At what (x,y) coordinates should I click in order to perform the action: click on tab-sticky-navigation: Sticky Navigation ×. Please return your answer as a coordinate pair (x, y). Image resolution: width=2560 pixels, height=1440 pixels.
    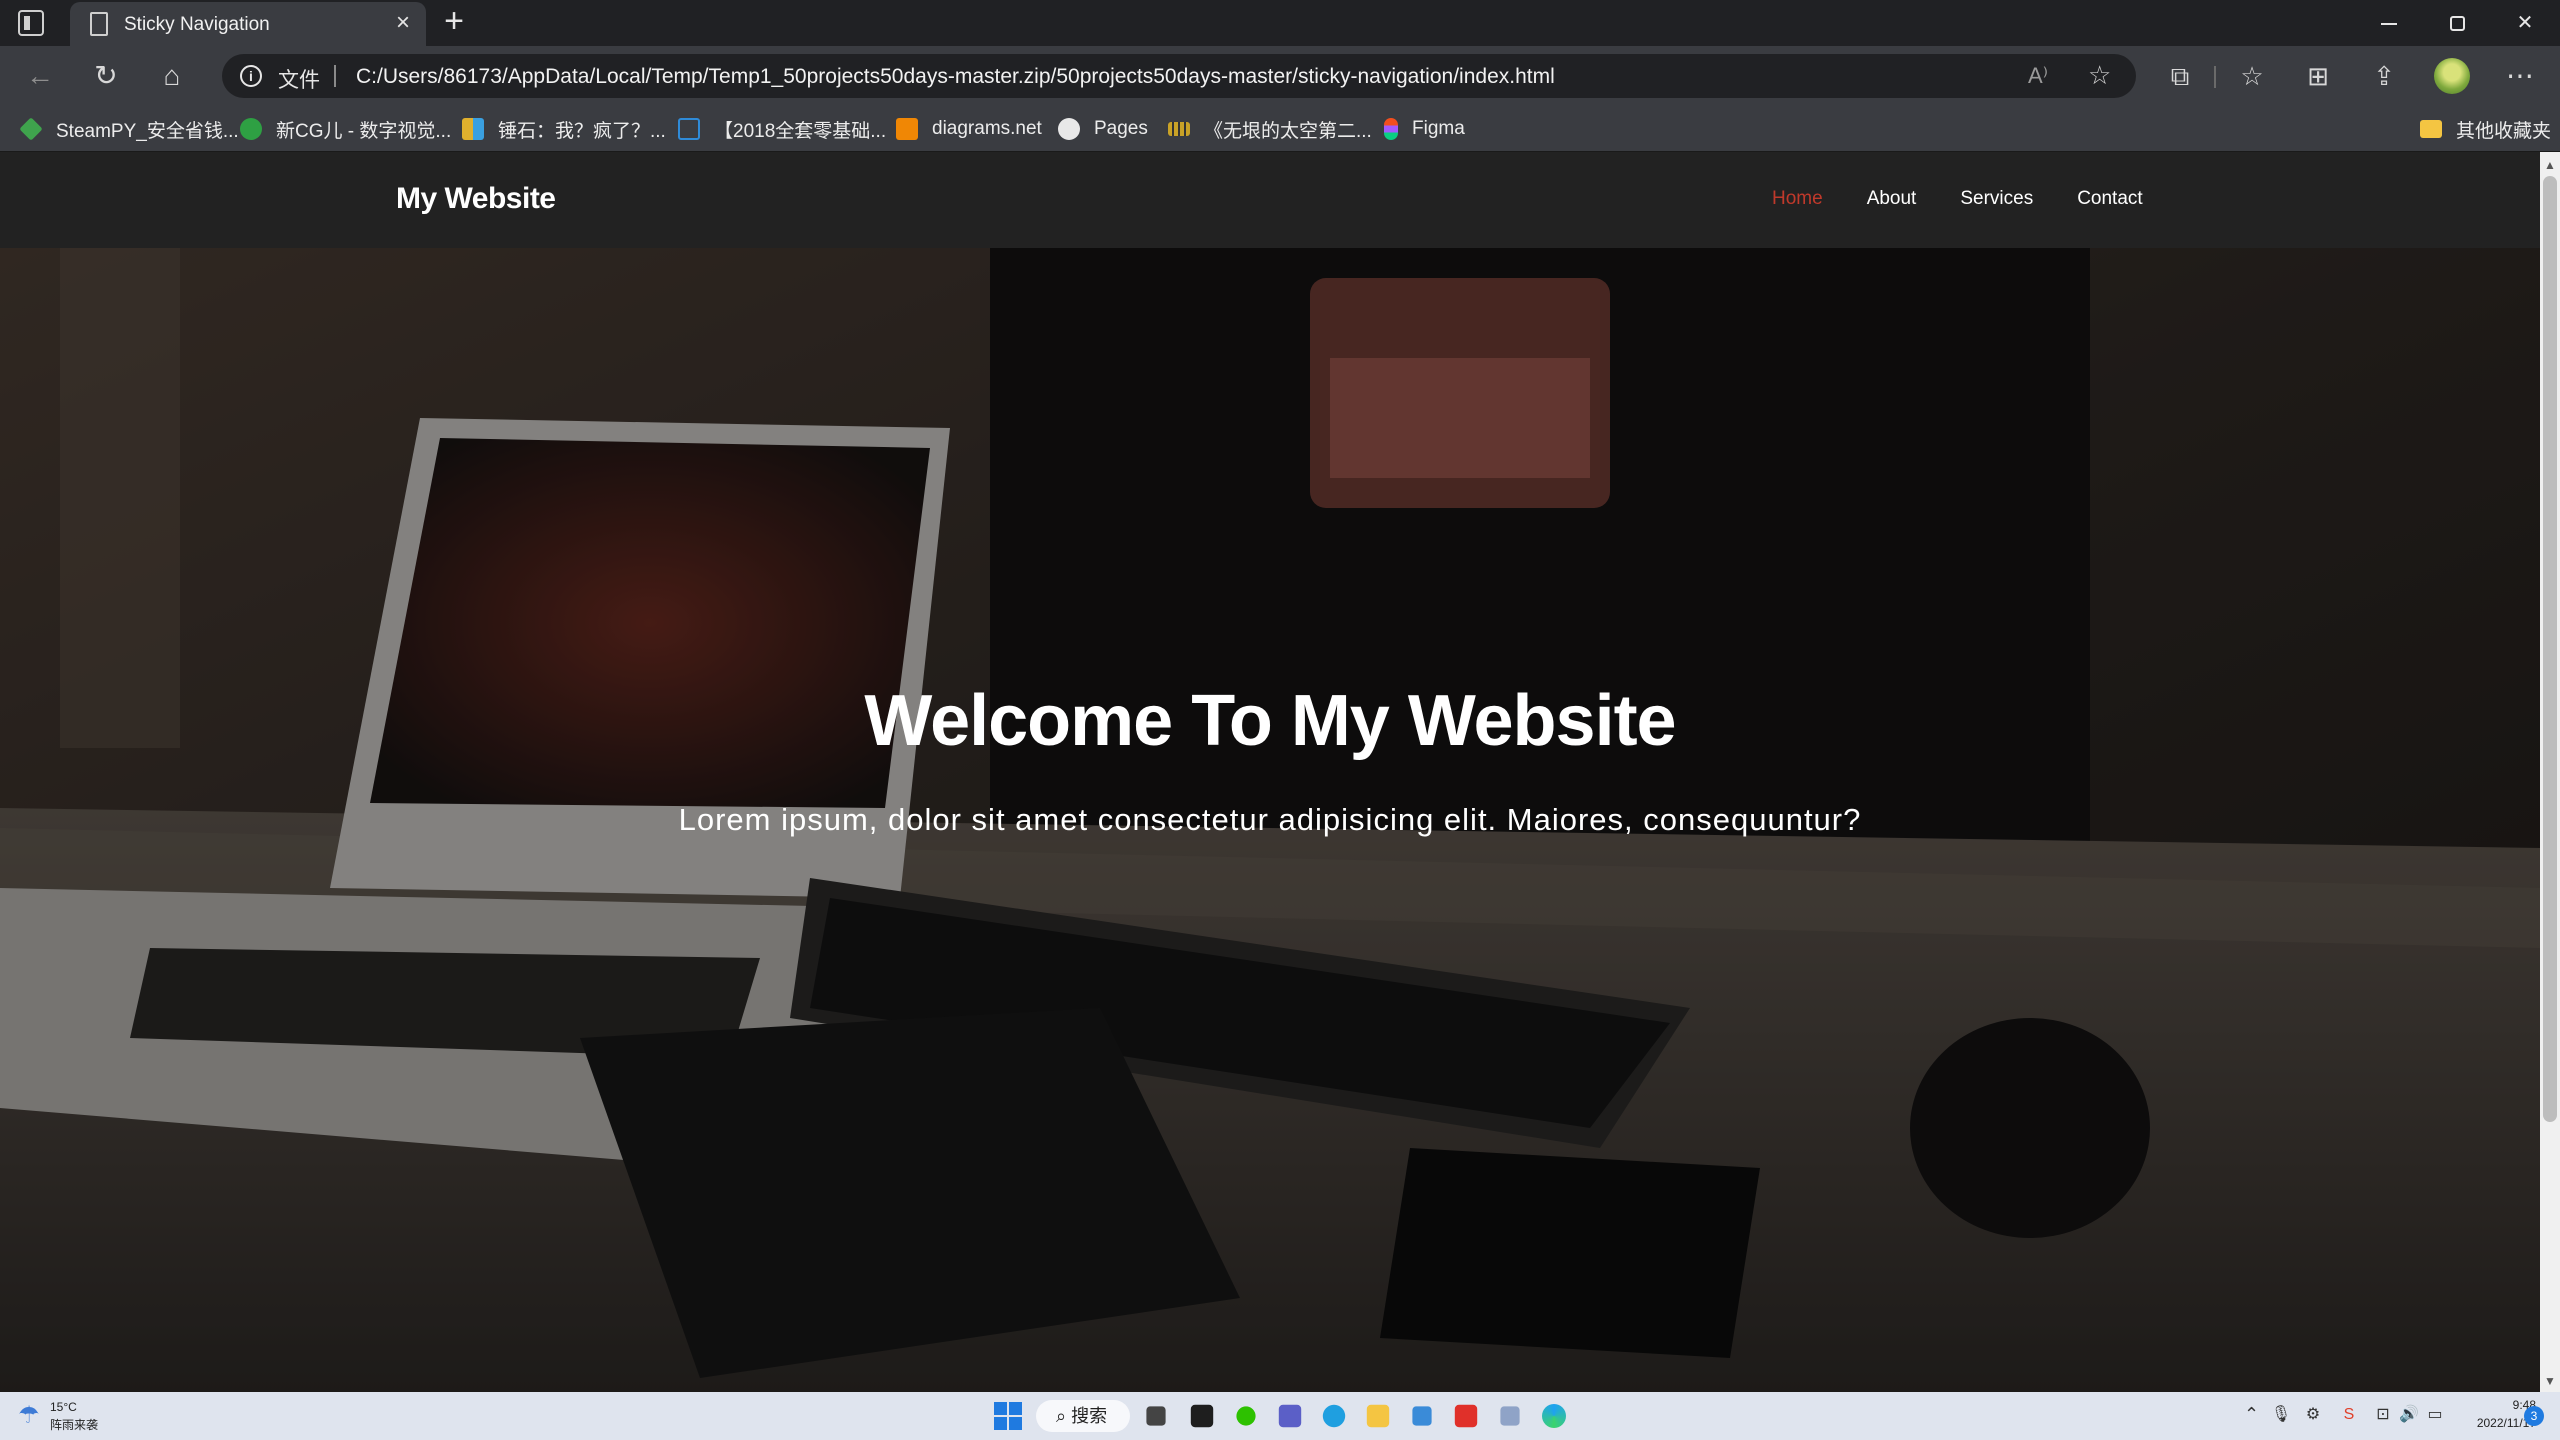
    Looking at the image, I should click on (248, 24).